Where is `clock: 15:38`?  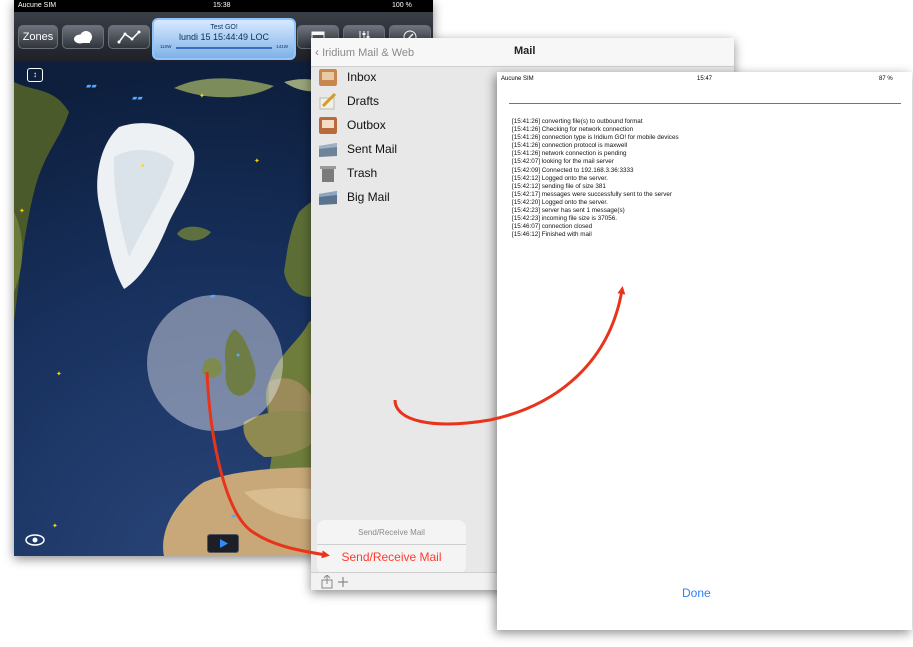
clock: 15:38 is located at coordinates (222, 5).